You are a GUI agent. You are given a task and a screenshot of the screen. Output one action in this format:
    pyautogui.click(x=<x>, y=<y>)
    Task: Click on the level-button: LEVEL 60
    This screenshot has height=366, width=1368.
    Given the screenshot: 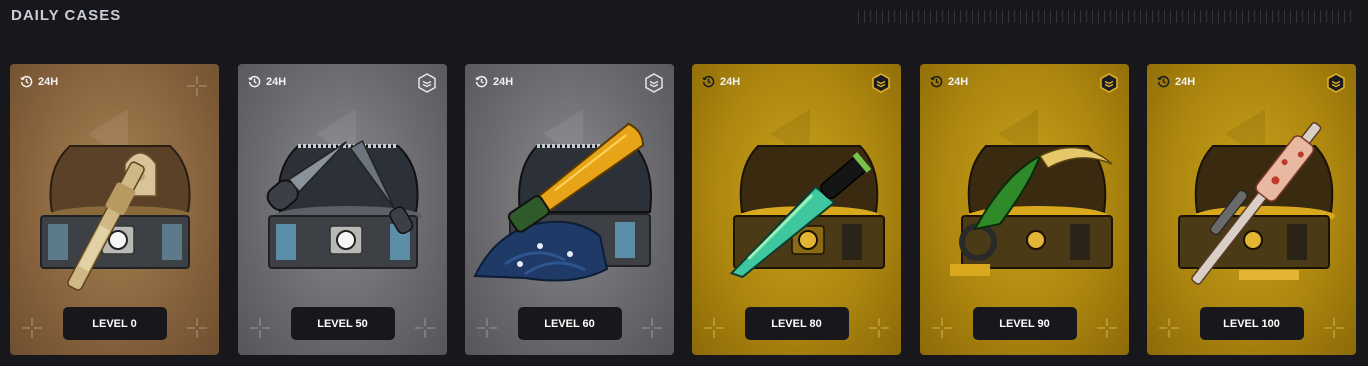 What is the action you would take?
    pyautogui.click(x=569, y=323)
    